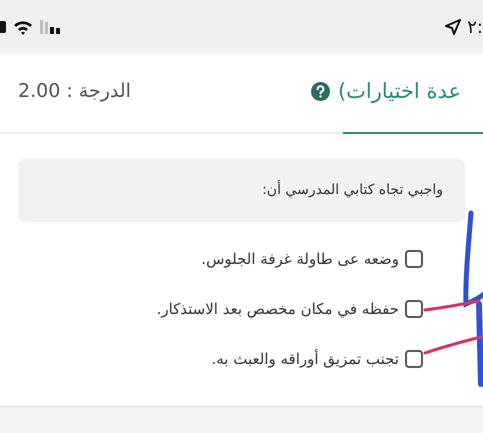 Image resolution: width=483 pixels, height=433 pixels. What do you see at coordinates (453, 27) in the screenshot?
I see `location-arrow-icon` at bounding box center [453, 27].